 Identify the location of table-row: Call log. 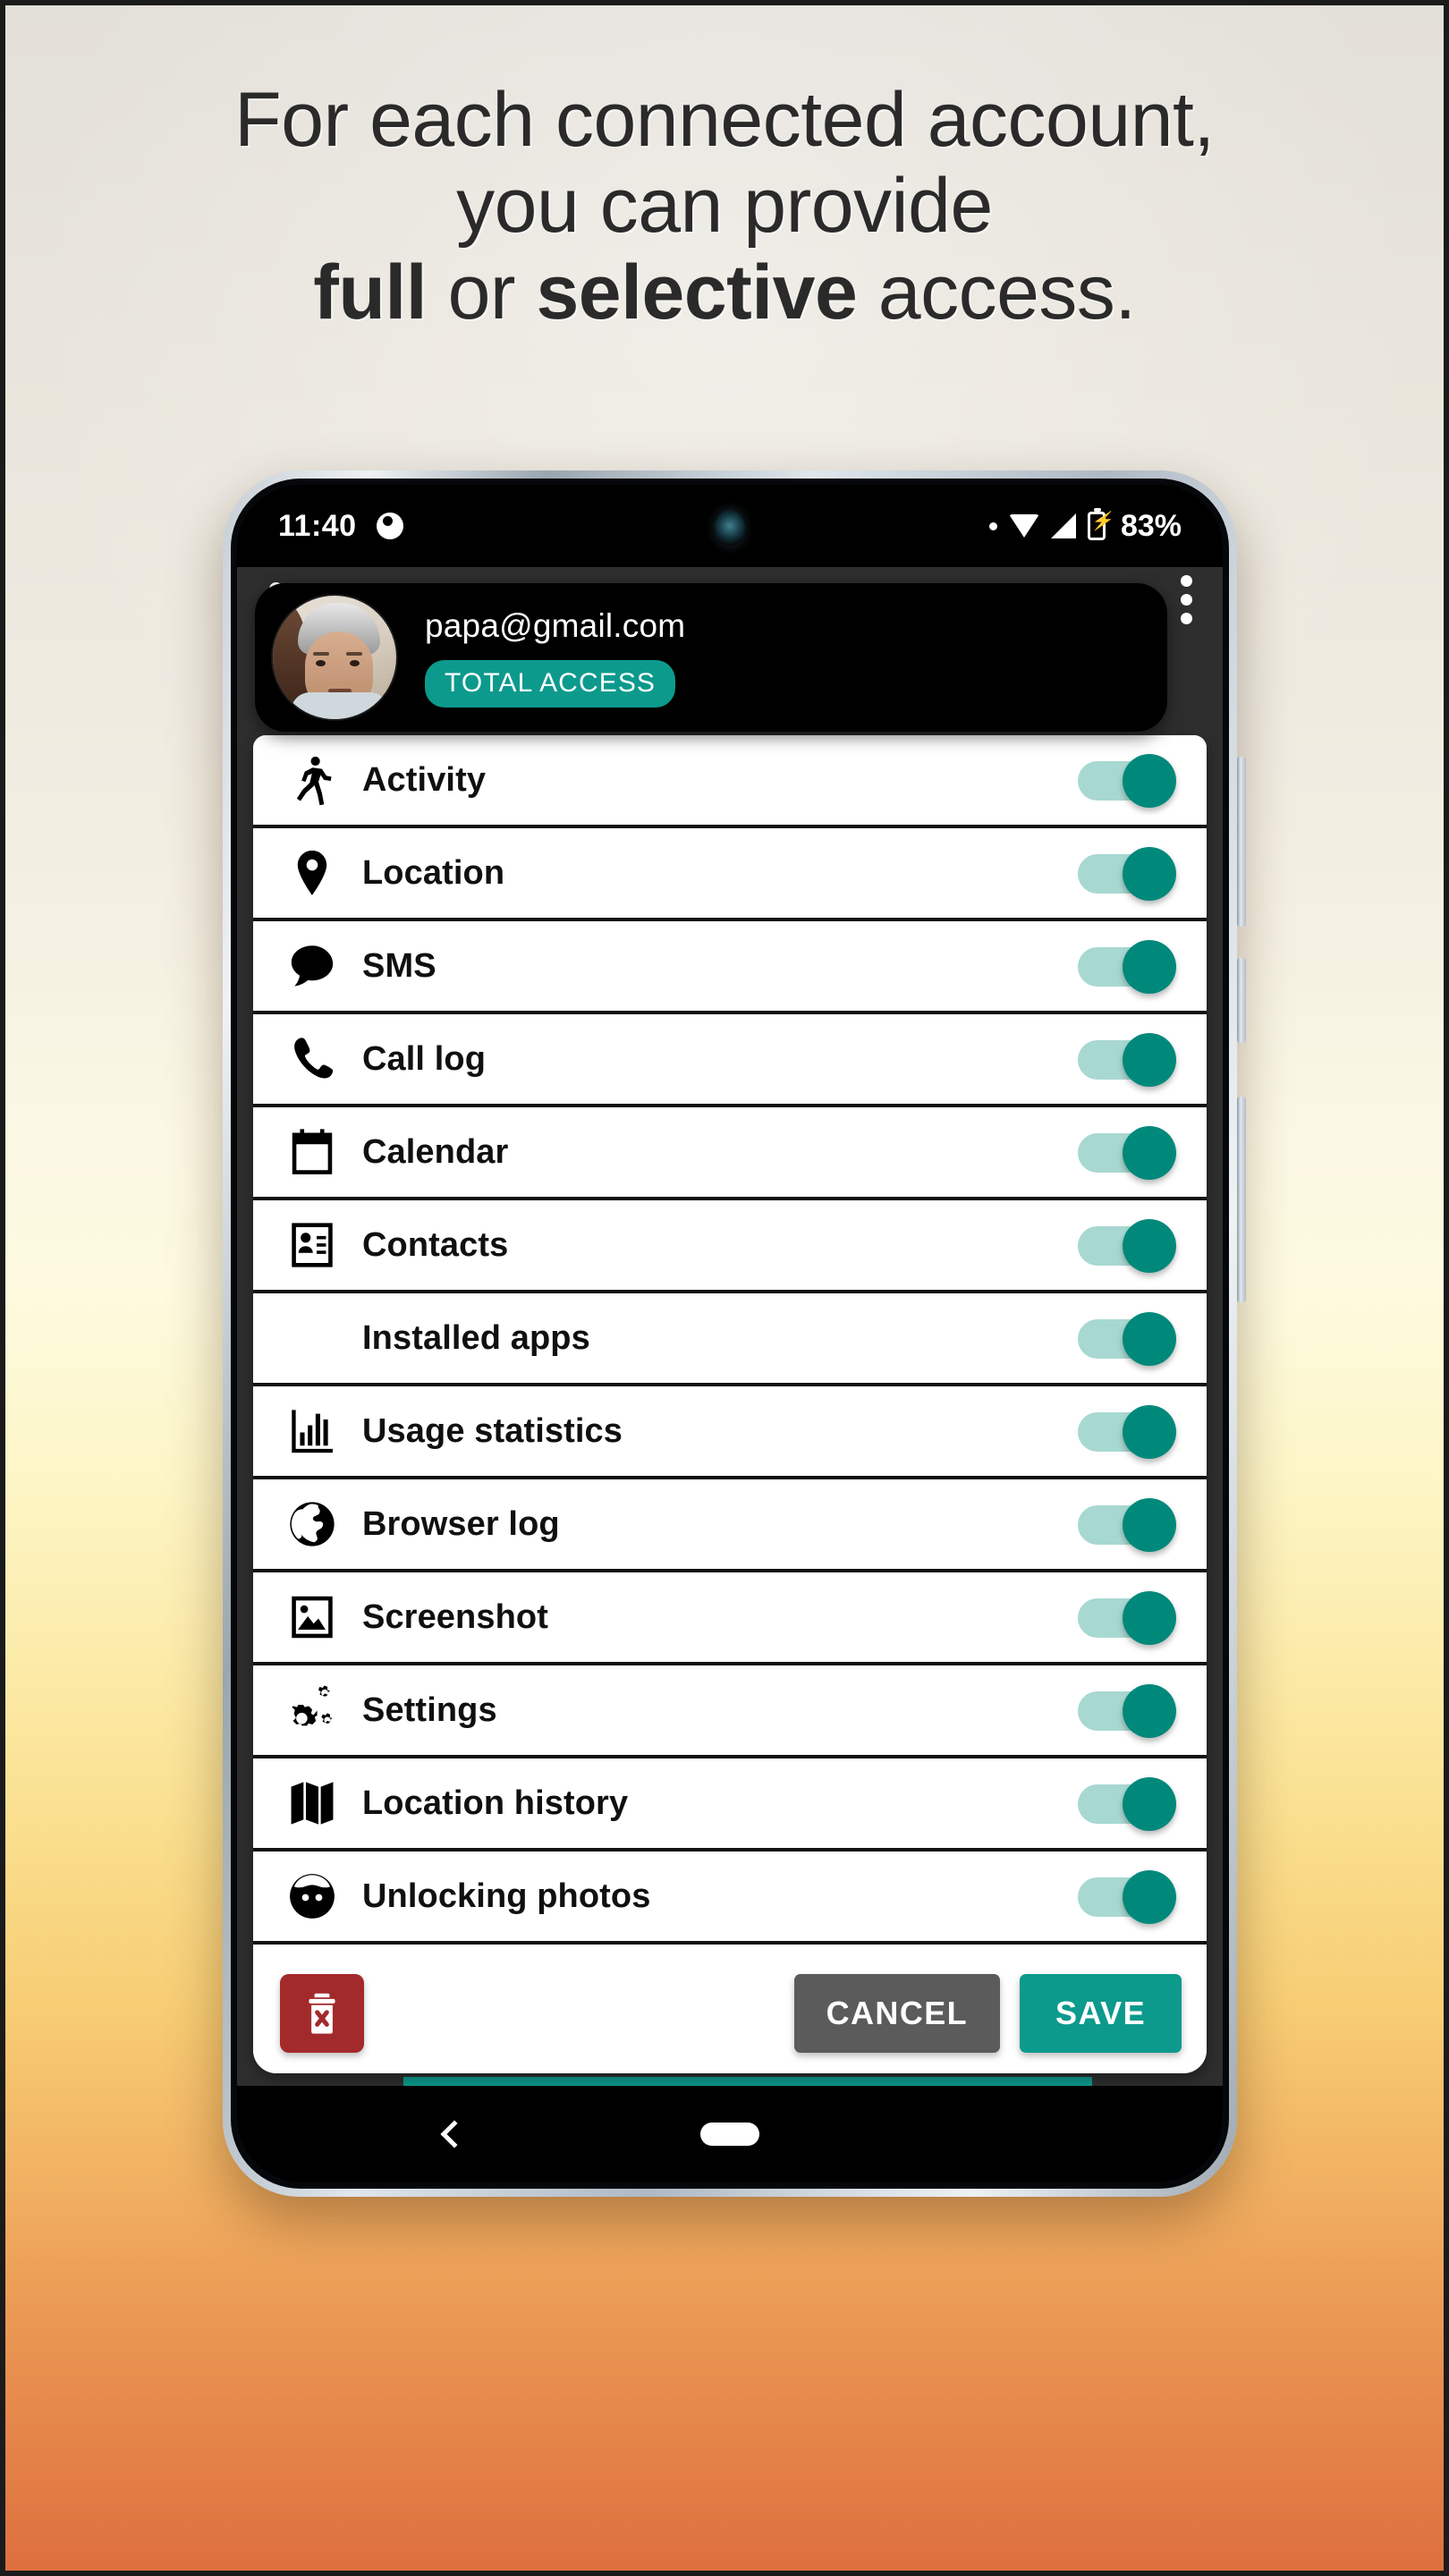
(730, 1060).